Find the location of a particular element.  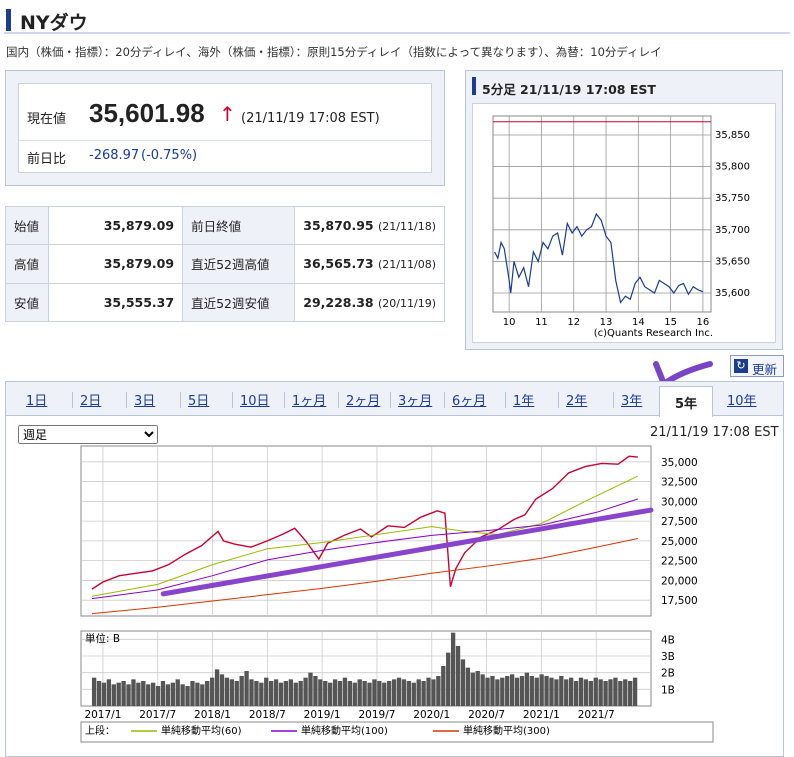

refresh-button: ↻ 更新 is located at coordinates (757, 366).